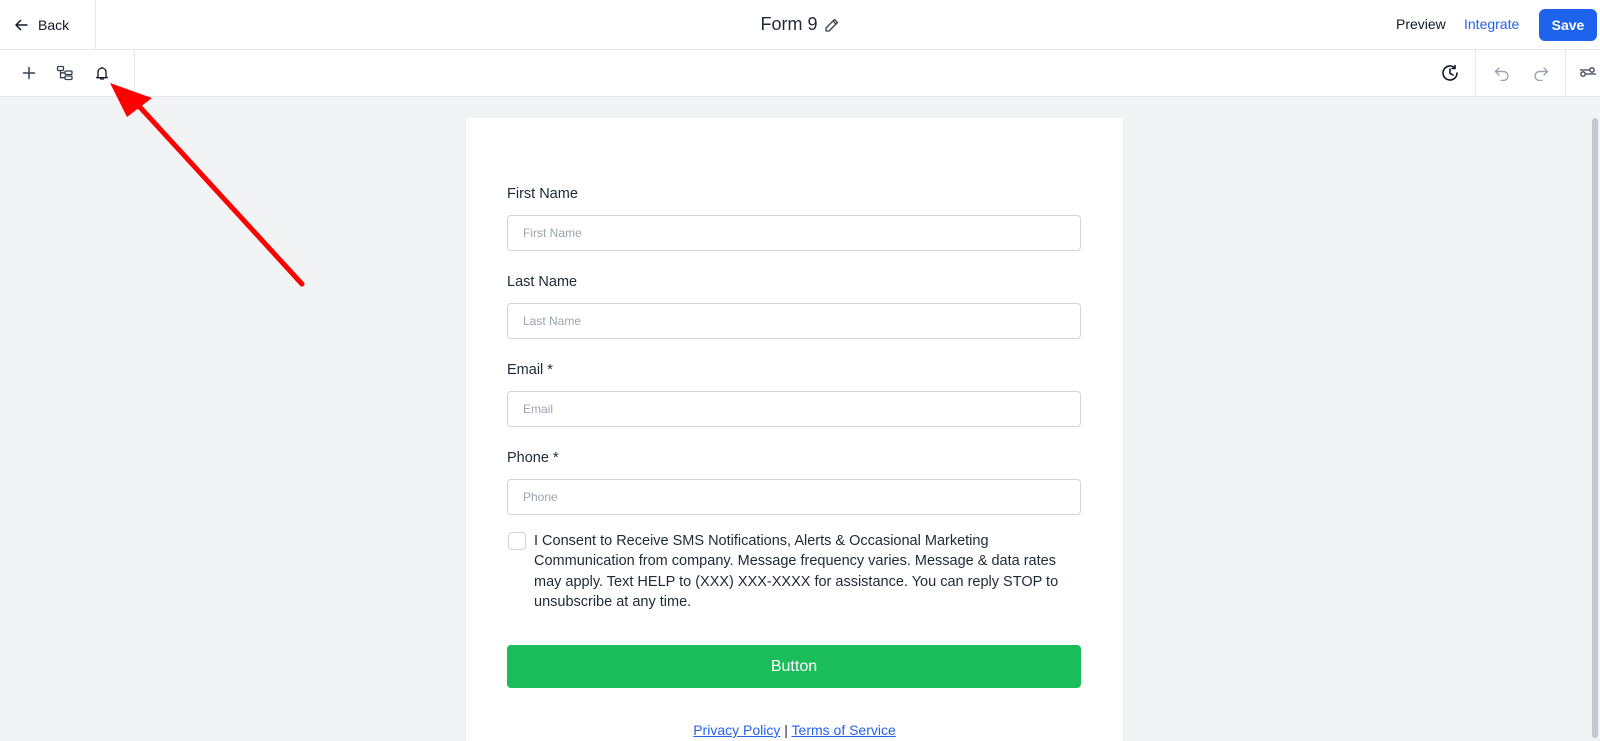 The image size is (1600, 741). What do you see at coordinates (1502, 73) in the screenshot?
I see `undo-icon` at bounding box center [1502, 73].